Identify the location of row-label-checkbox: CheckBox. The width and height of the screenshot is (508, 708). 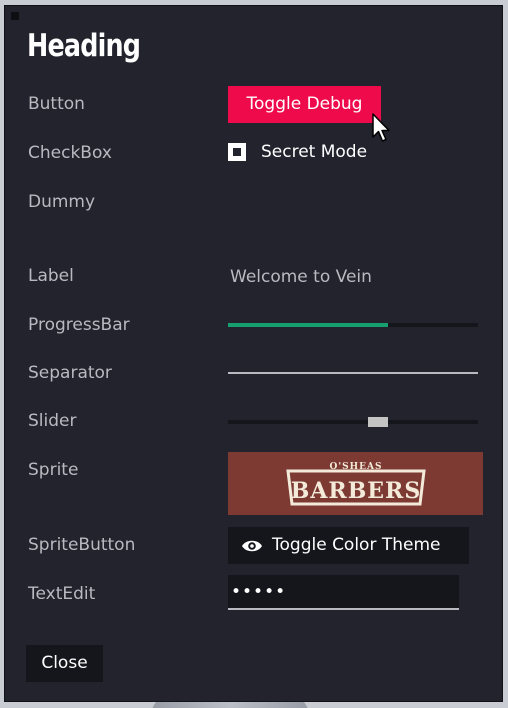
(70, 153).